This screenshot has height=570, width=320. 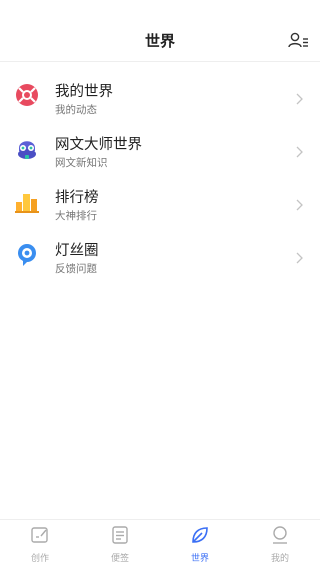 What do you see at coordinates (279, 559) in the screenshot?
I see `tab-label: 我的` at bounding box center [279, 559].